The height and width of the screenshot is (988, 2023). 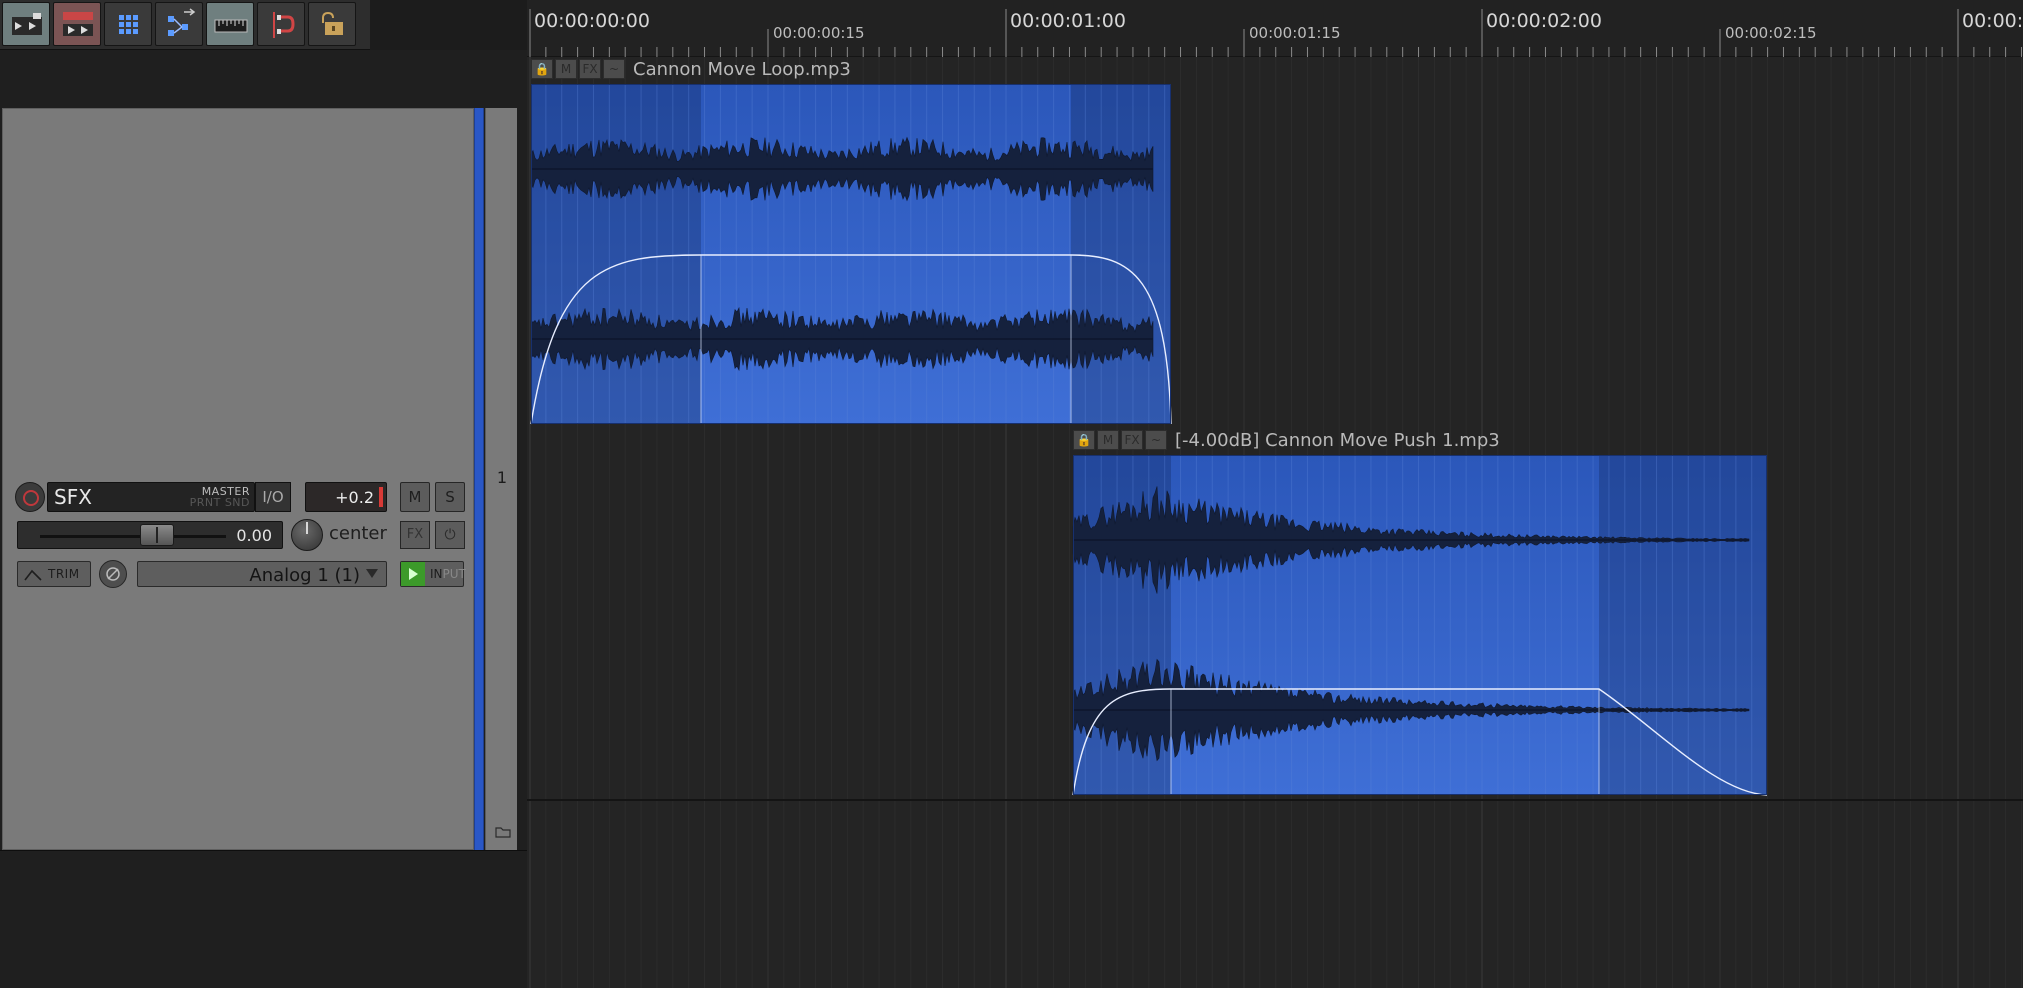 What do you see at coordinates (219, 502) in the screenshot?
I see `master-send-sub-label: PRNT SND` at bounding box center [219, 502].